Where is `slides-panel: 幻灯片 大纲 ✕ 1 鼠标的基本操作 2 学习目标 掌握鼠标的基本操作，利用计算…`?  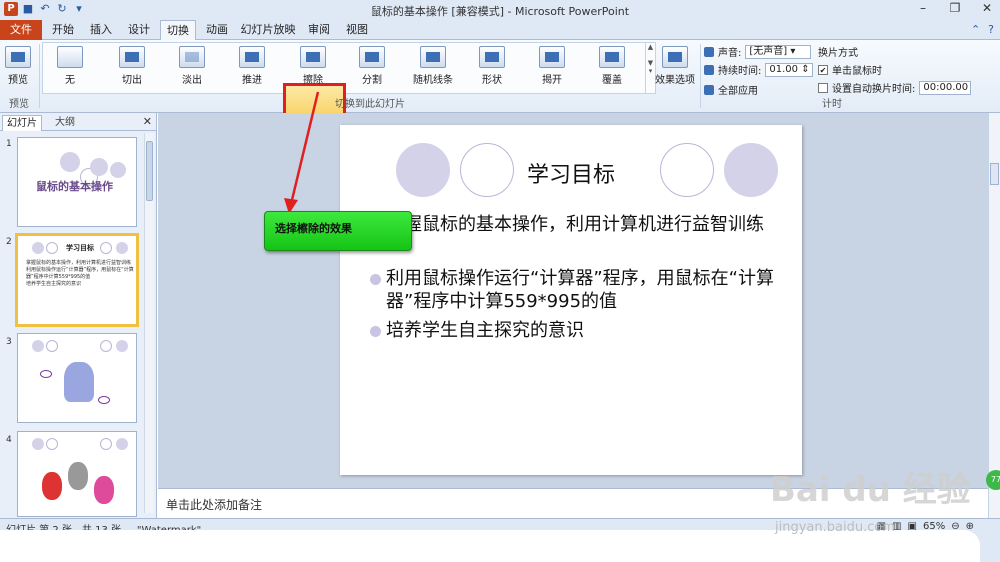
slides-panel: 幻灯片 大纲 ✕ 1 鼠标的基本操作 2 学习目标 掌握鼠标的基本操作，利用计算… is located at coordinates (78, 315).